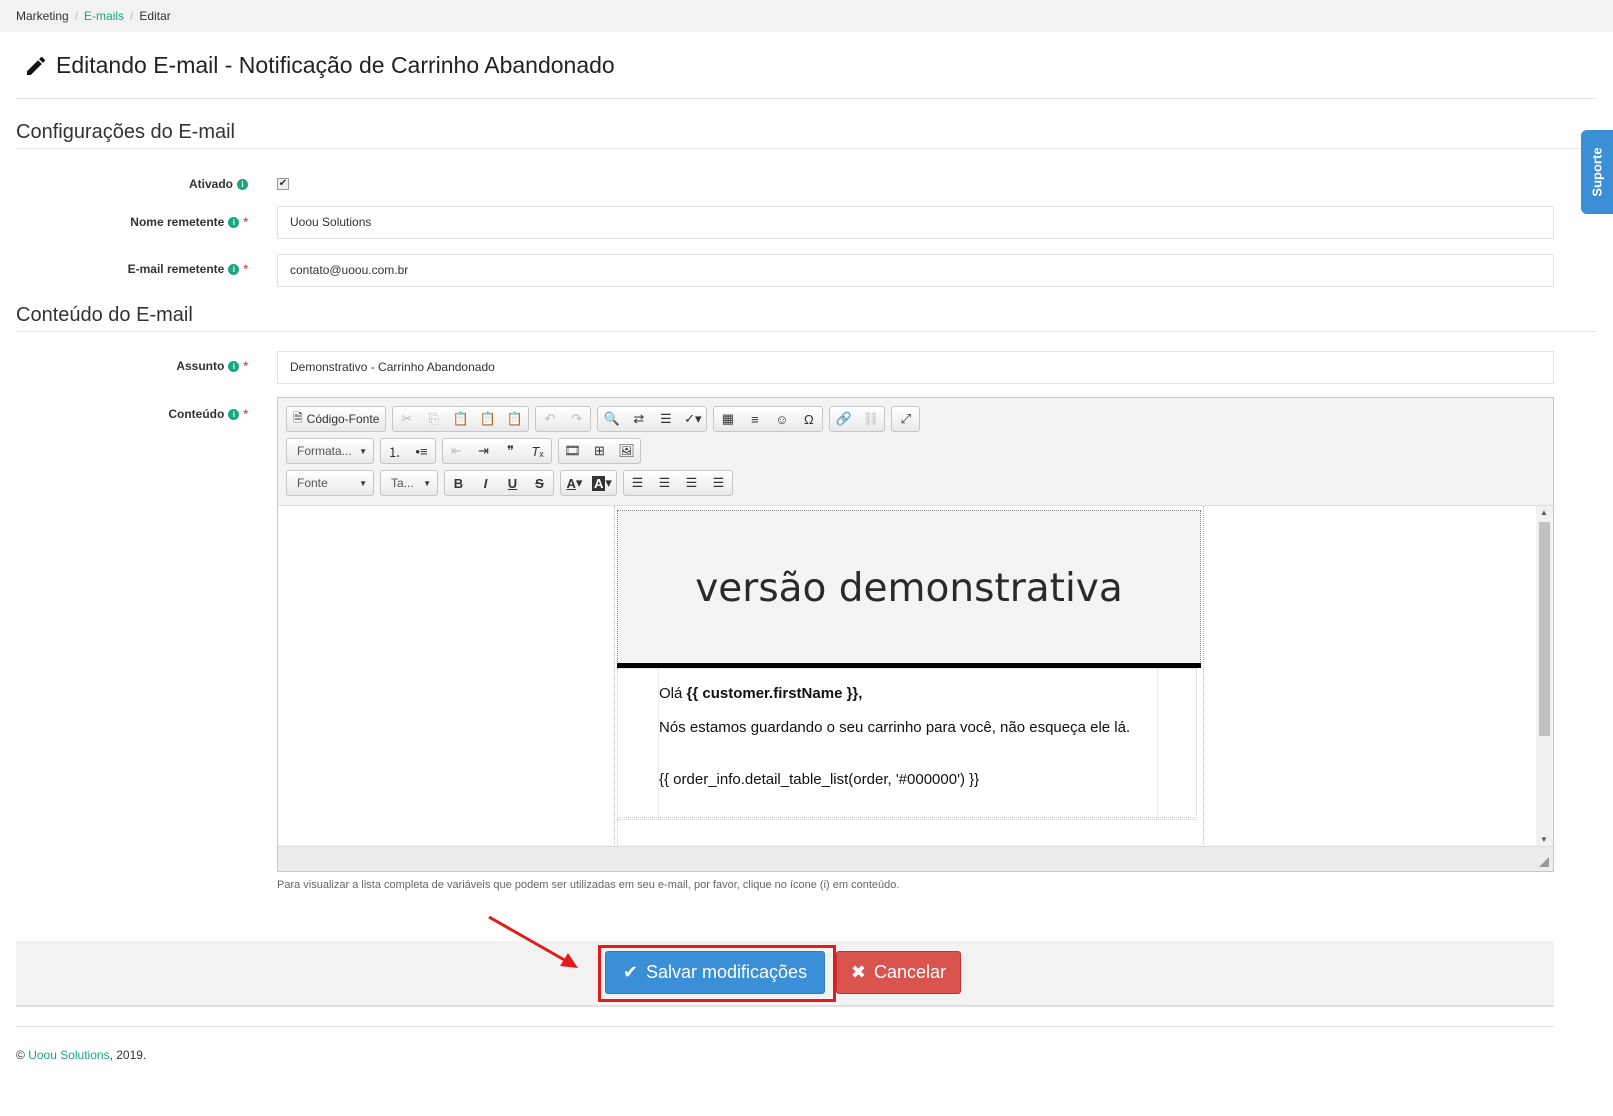 This screenshot has width=1613, height=1116. Describe the element at coordinates (1597, 172) in the screenshot. I see `suporte-tab: Suporte` at that location.